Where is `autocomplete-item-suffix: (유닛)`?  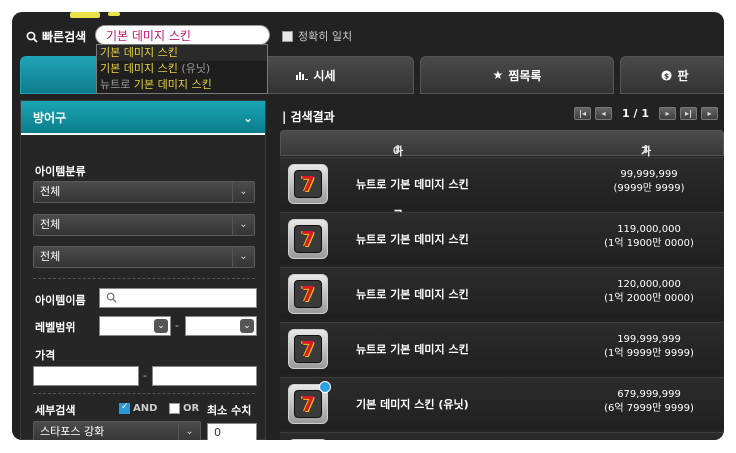 autocomplete-item-suffix: (유닛) is located at coordinates (194, 68).